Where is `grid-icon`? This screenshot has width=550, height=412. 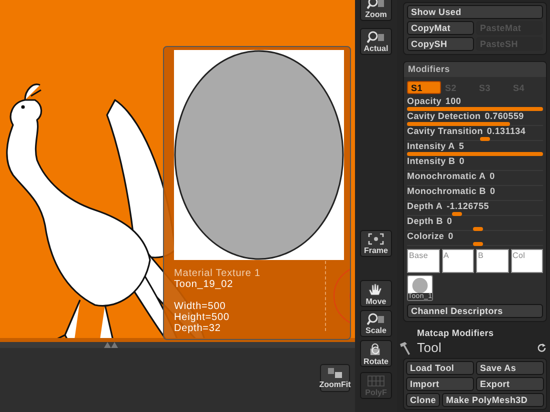 grid-icon is located at coordinates (376, 381).